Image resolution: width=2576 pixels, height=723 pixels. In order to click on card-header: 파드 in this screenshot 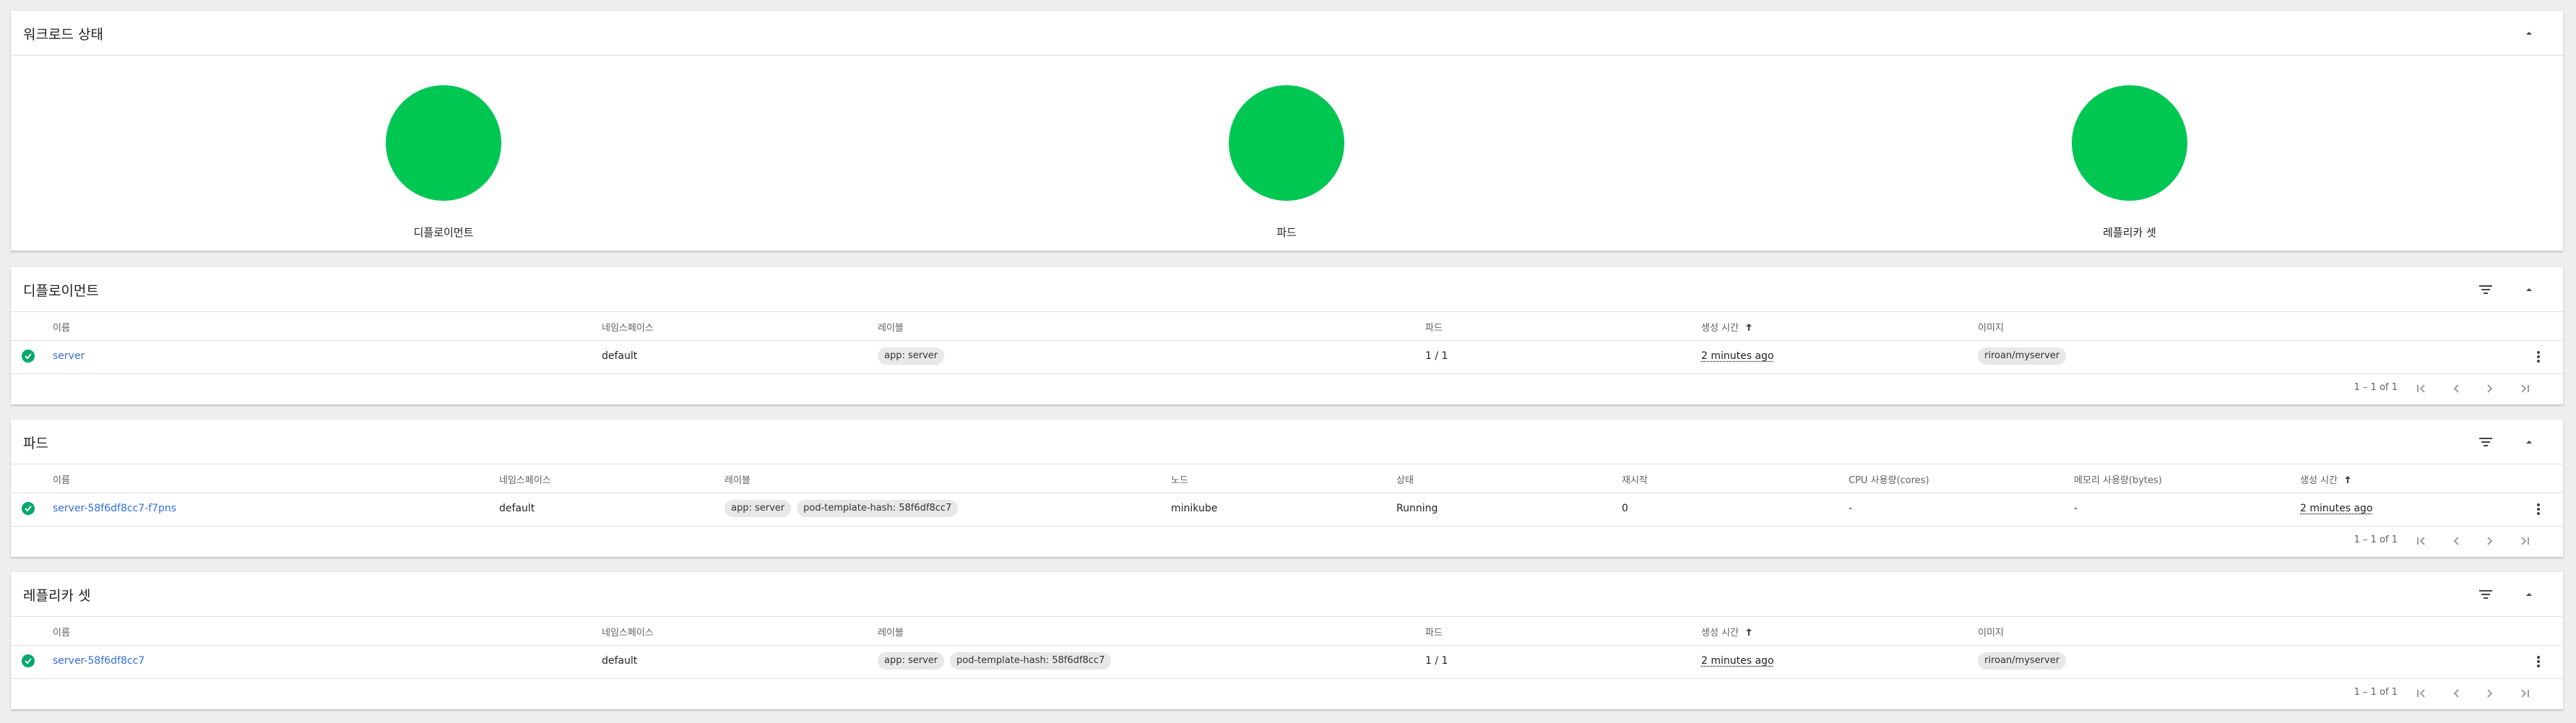, I will do `click(1287, 442)`.